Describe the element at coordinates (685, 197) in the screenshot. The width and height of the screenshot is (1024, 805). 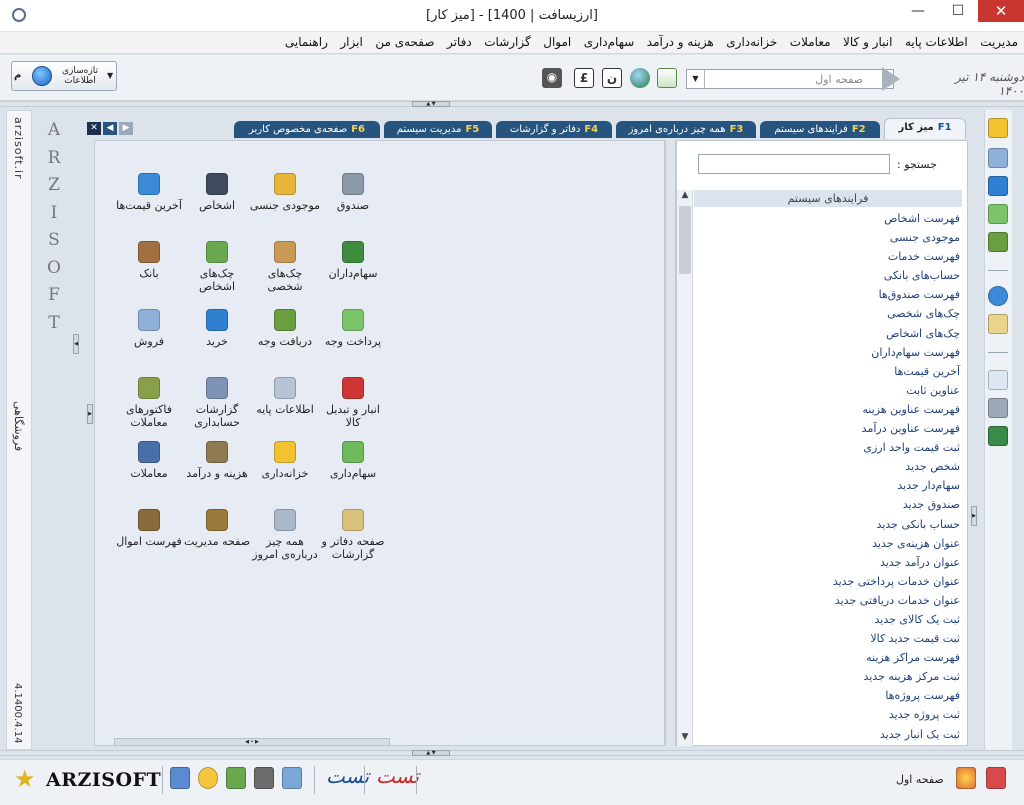
I see `scroll-up-icon: ▲` at that location.